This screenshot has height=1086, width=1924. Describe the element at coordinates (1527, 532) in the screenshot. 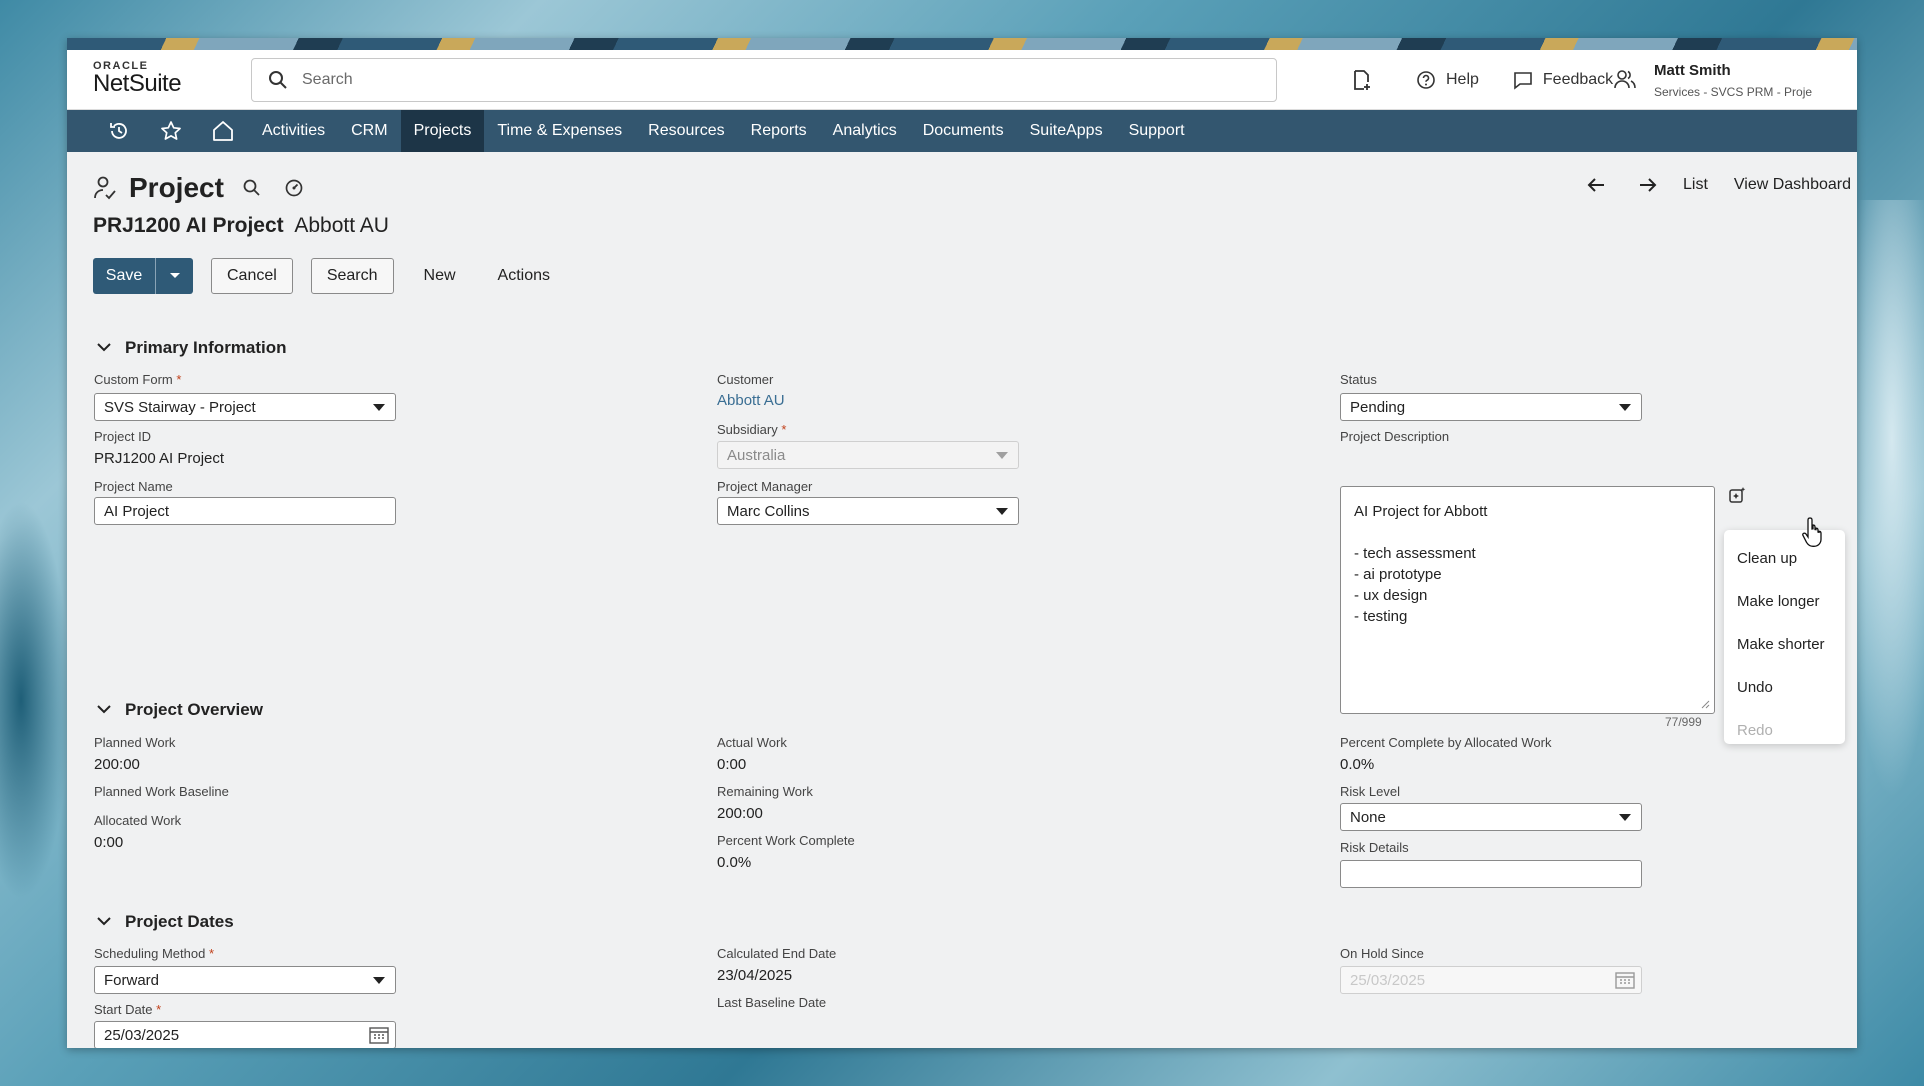

I see `description-line` at that location.